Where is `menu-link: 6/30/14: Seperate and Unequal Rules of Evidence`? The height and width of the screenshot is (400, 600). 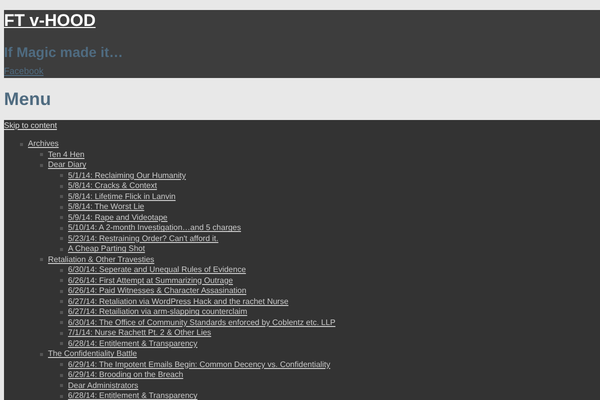
menu-link: 6/30/14: Seperate and Unequal Rules of Evidence is located at coordinates (157, 270).